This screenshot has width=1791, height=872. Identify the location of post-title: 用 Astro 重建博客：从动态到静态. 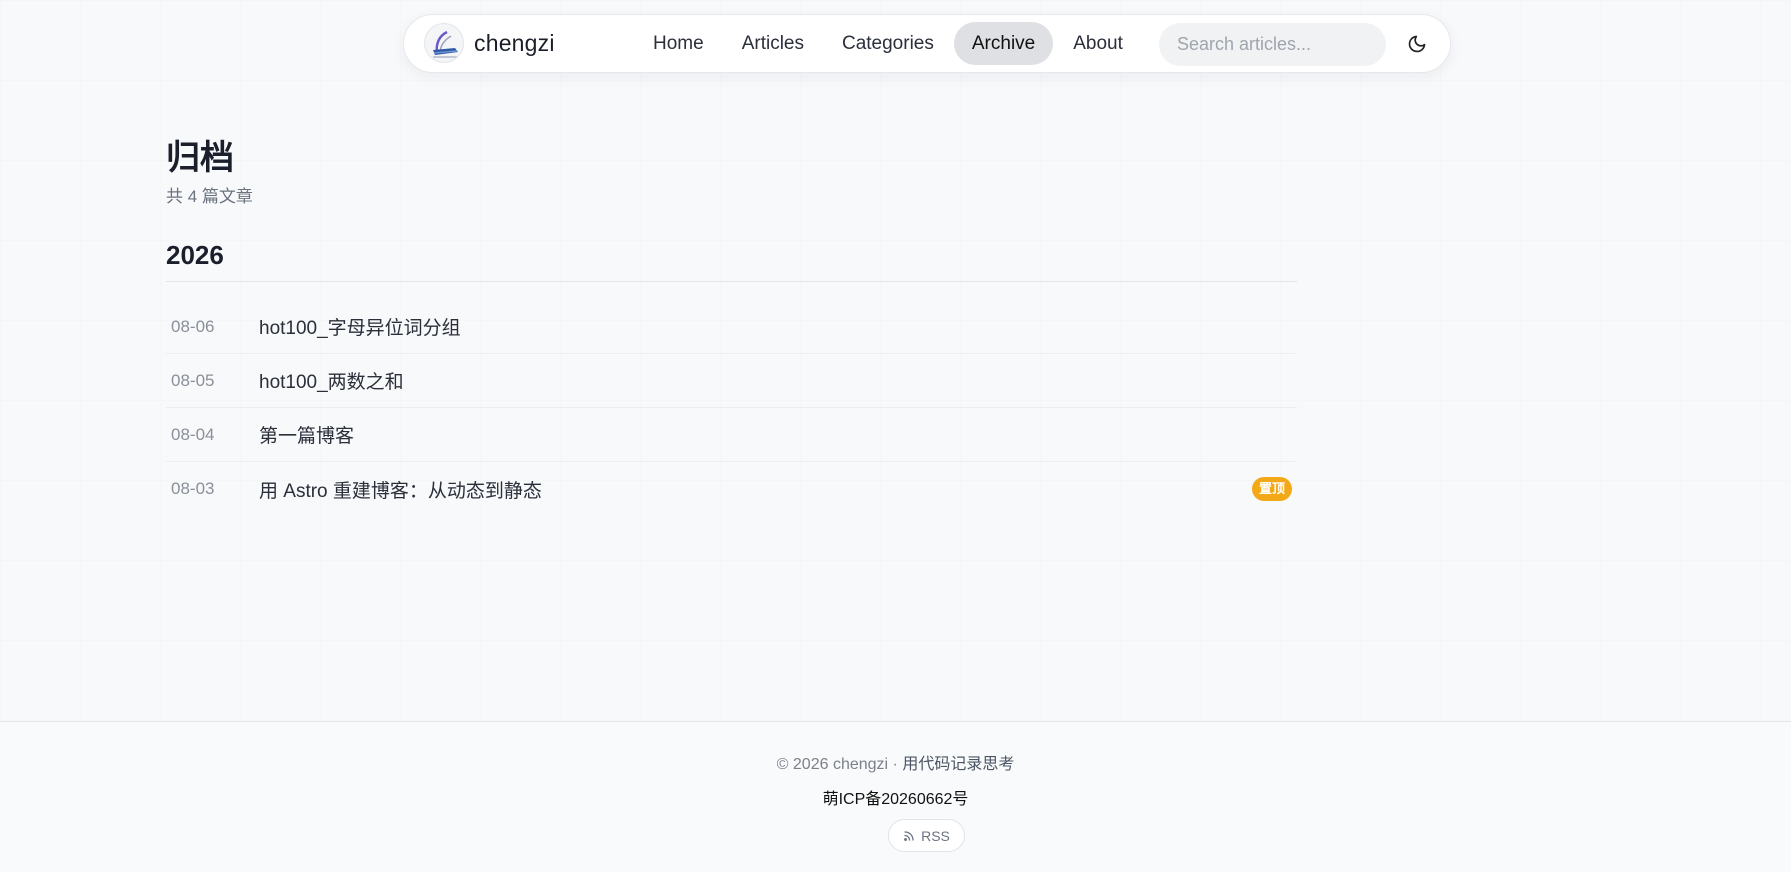
(400, 489).